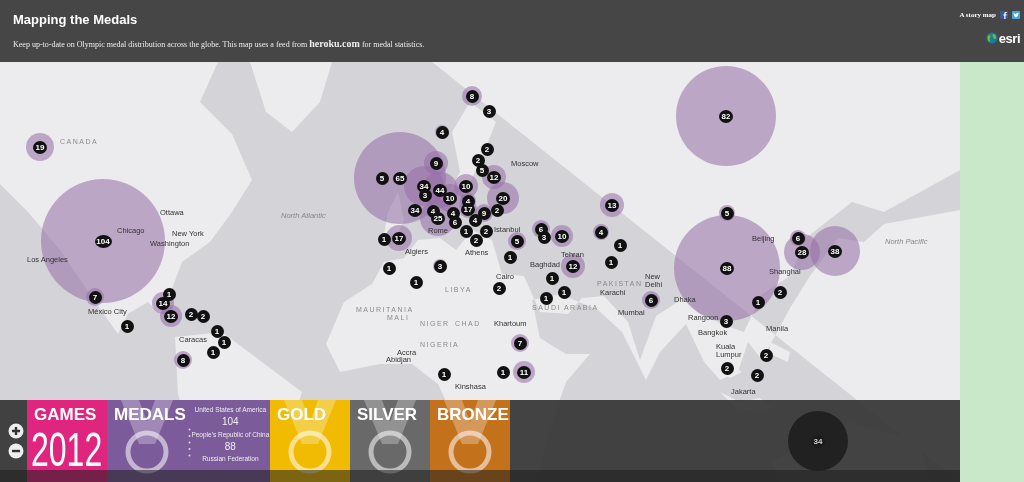 The image size is (1024, 482). Describe the element at coordinates (440, 190) in the screenshot. I see `cluster-marker: 44` at that location.